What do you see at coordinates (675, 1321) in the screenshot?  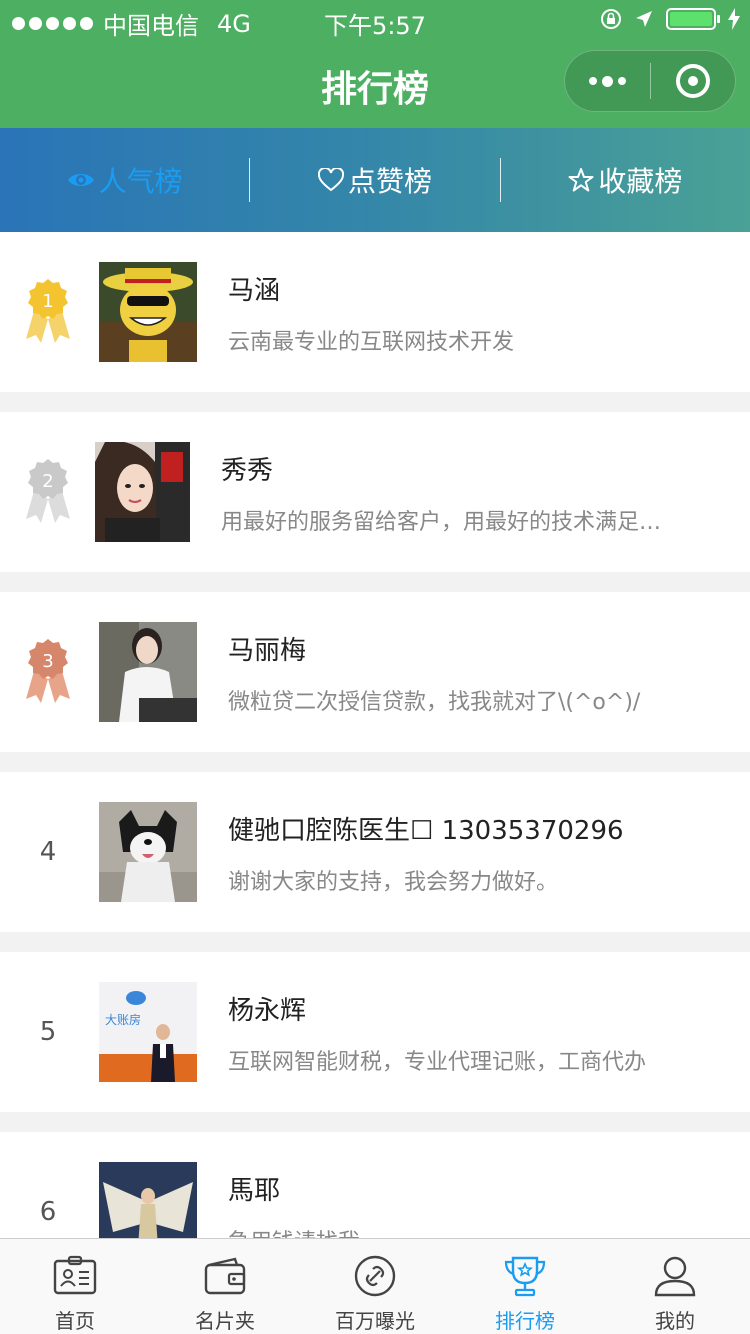 I see `tab-label: 我的` at bounding box center [675, 1321].